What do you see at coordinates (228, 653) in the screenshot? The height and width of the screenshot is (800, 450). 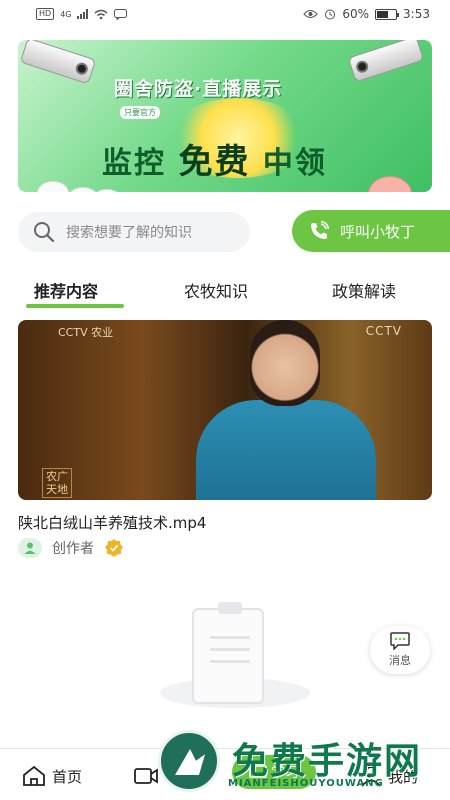 I see `clipboard-icon` at bounding box center [228, 653].